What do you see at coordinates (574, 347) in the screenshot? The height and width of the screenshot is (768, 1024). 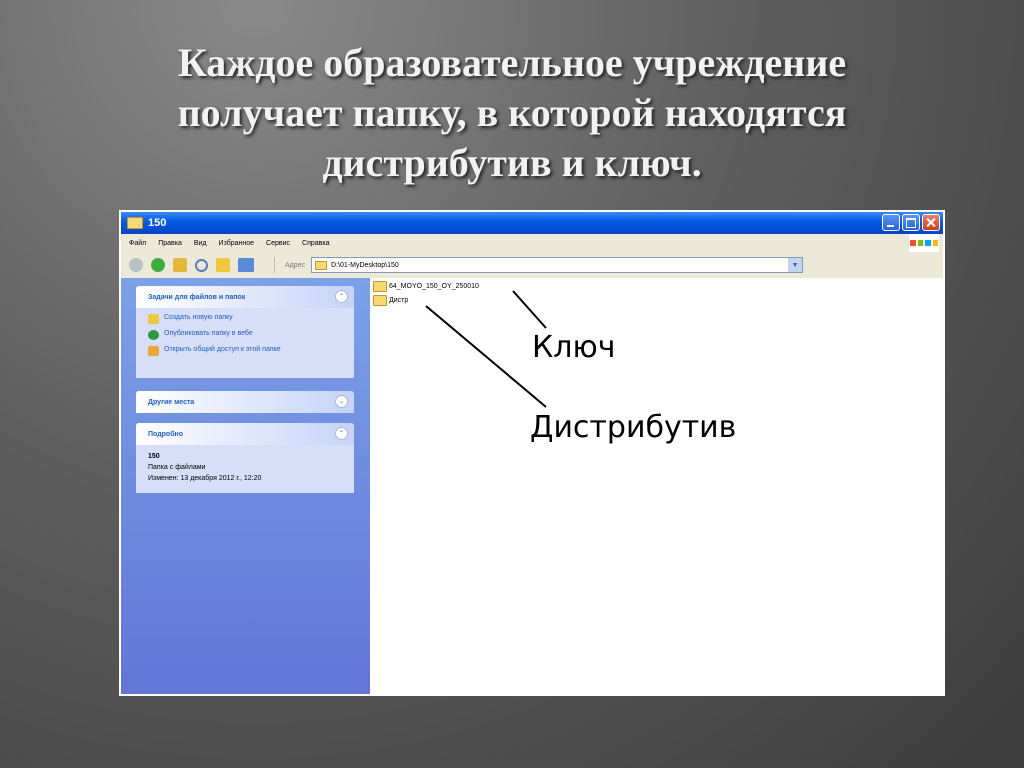 I see `key-annotation: Ключ` at bounding box center [574, 347].